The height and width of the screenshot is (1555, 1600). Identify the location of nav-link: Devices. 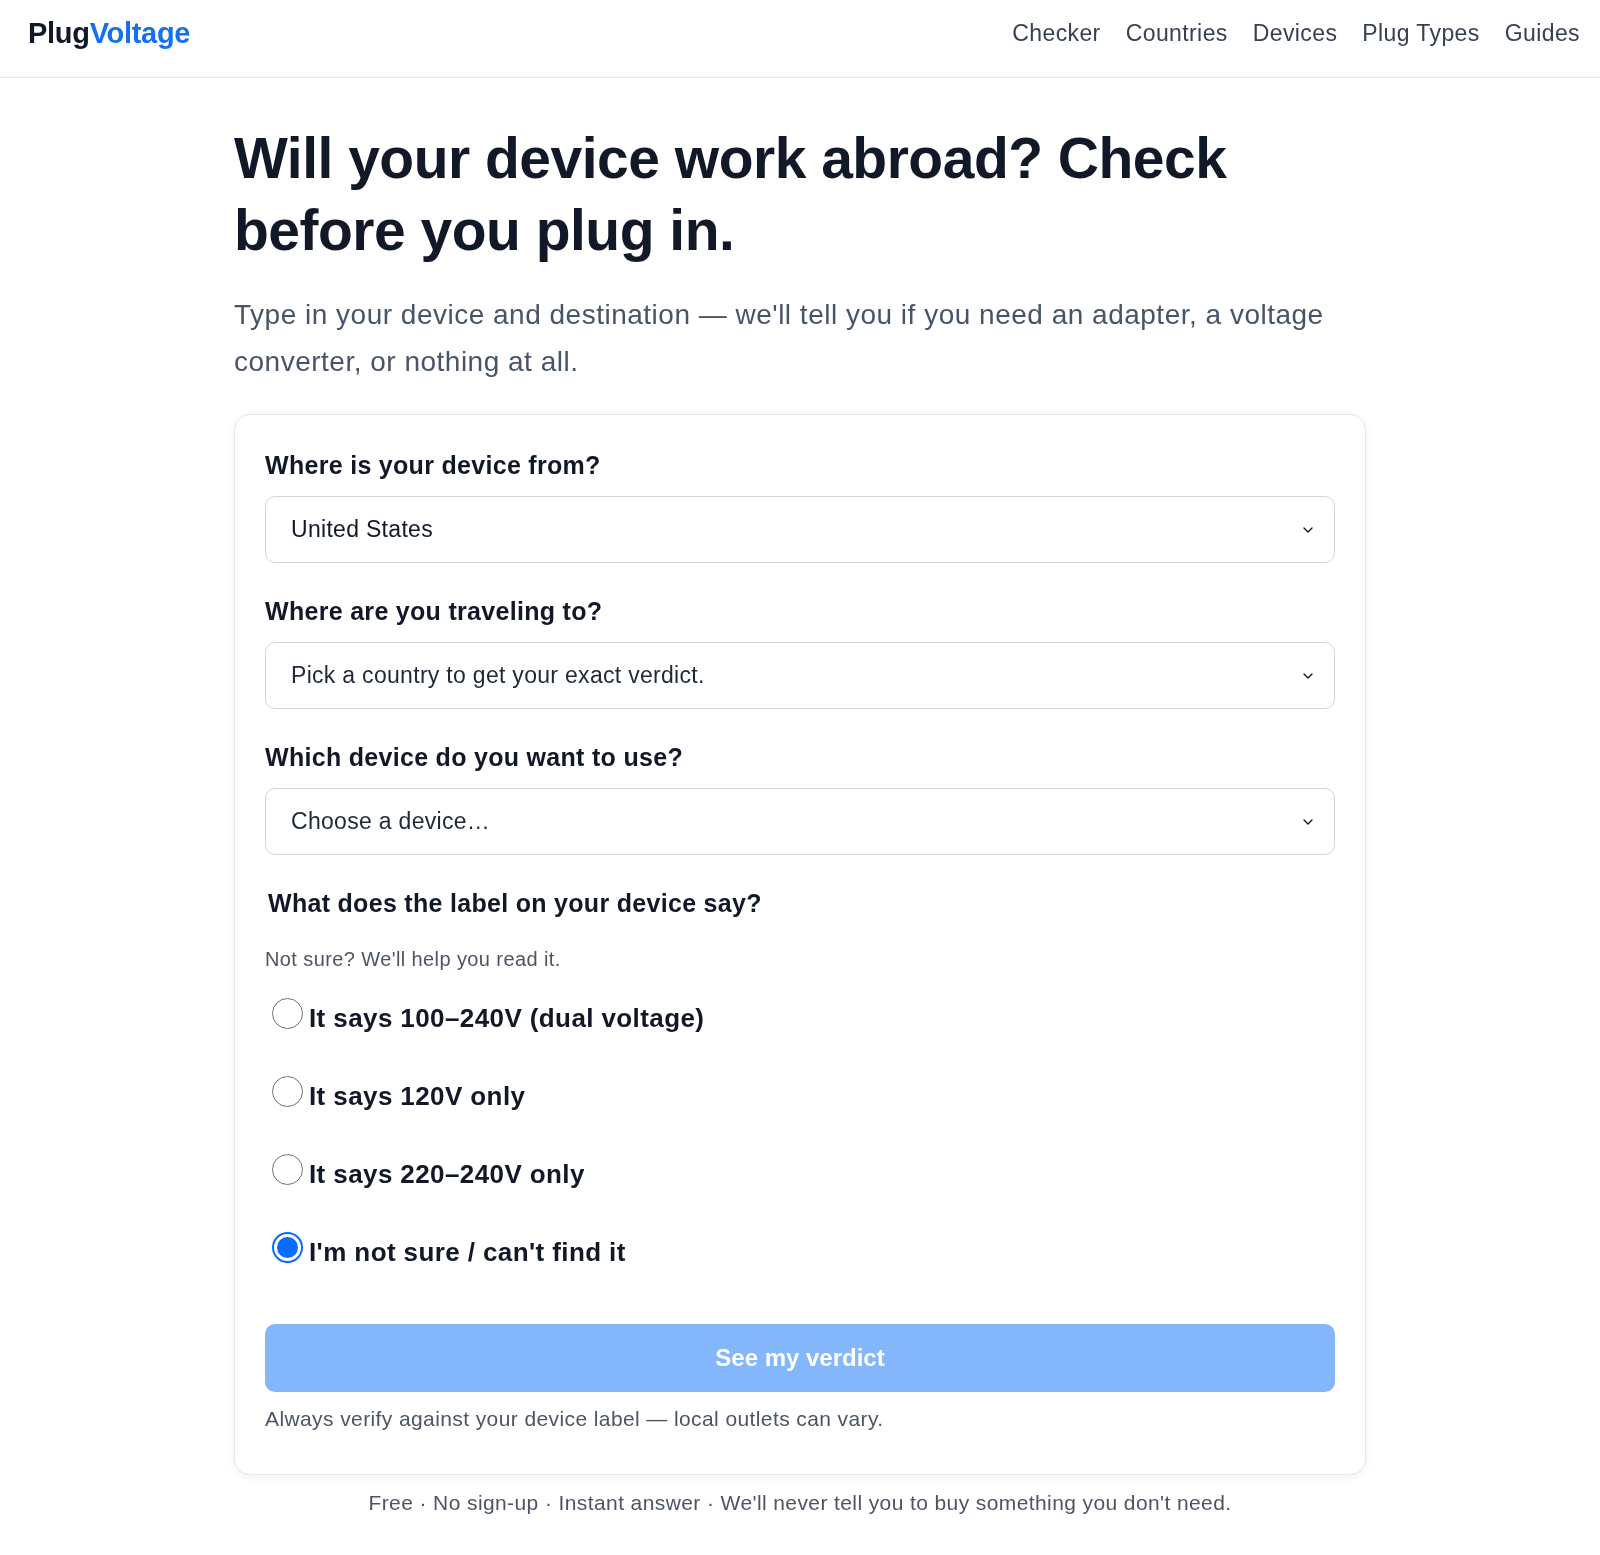
(1295, 32).